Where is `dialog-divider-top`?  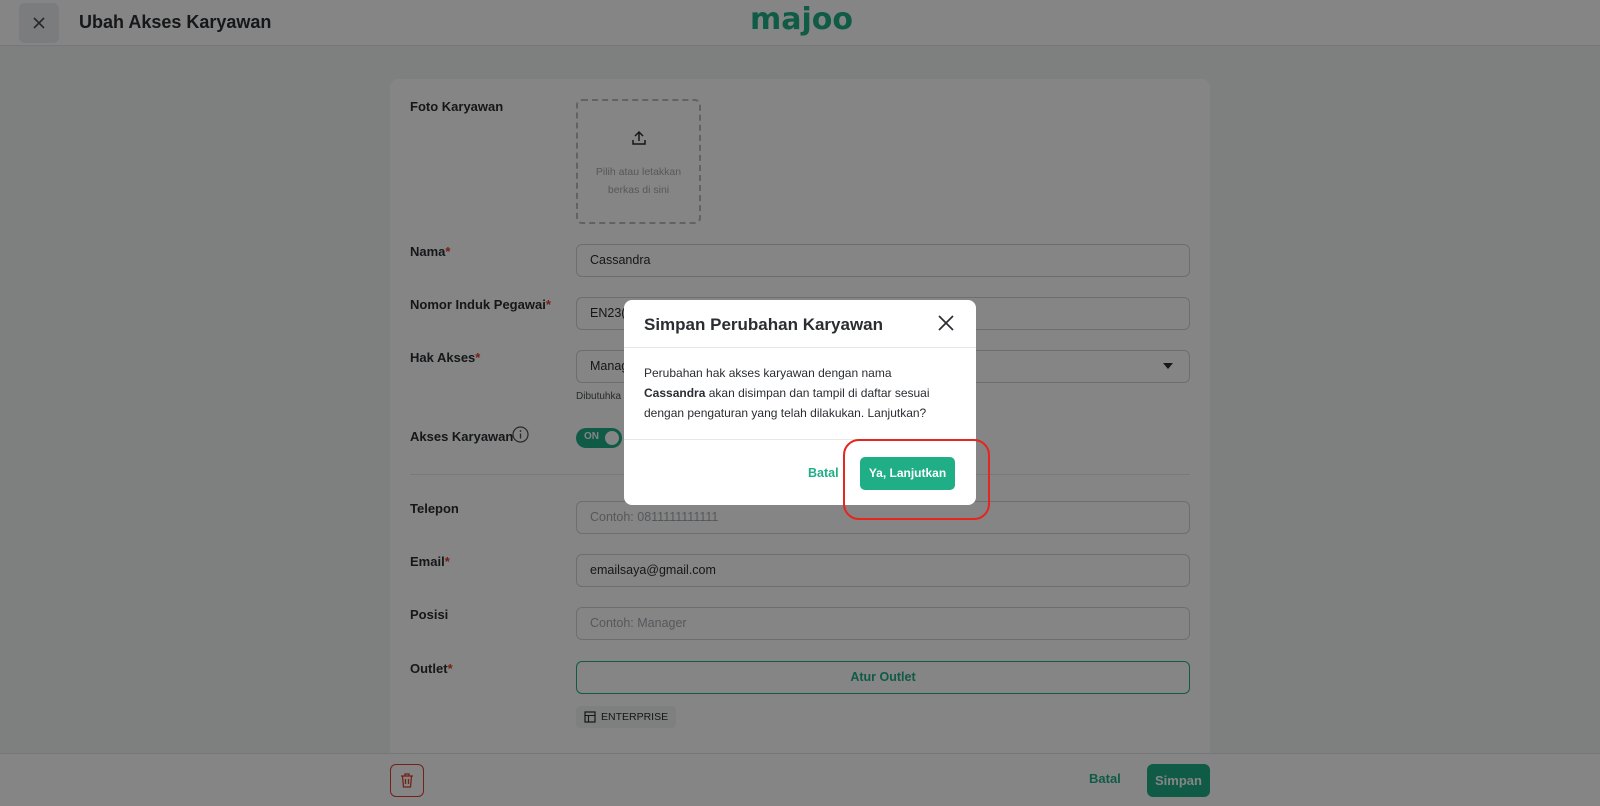
dialog-divider-top is located at coordinates (800, 347).